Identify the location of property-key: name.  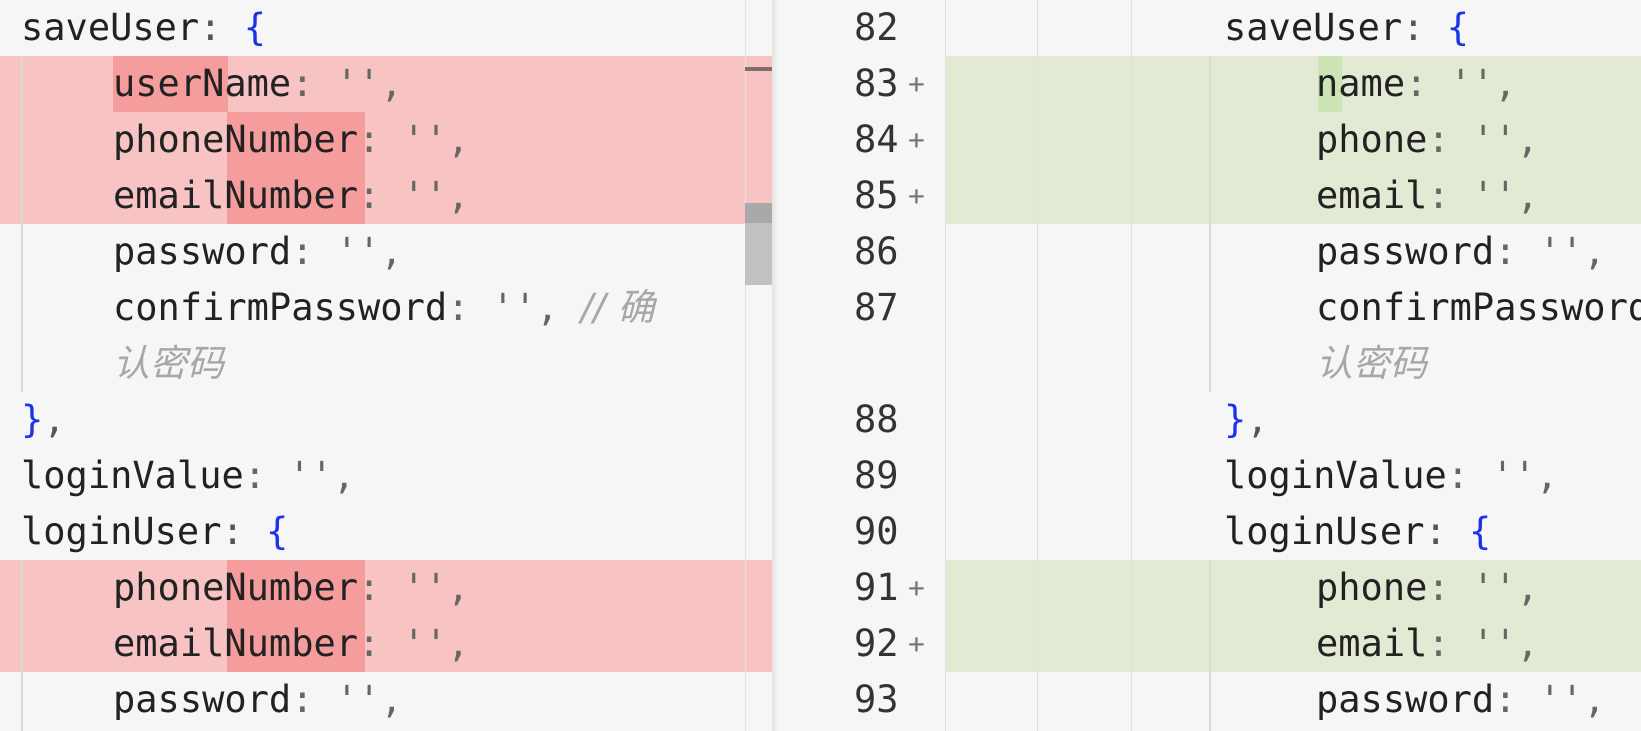
(1361, 83).